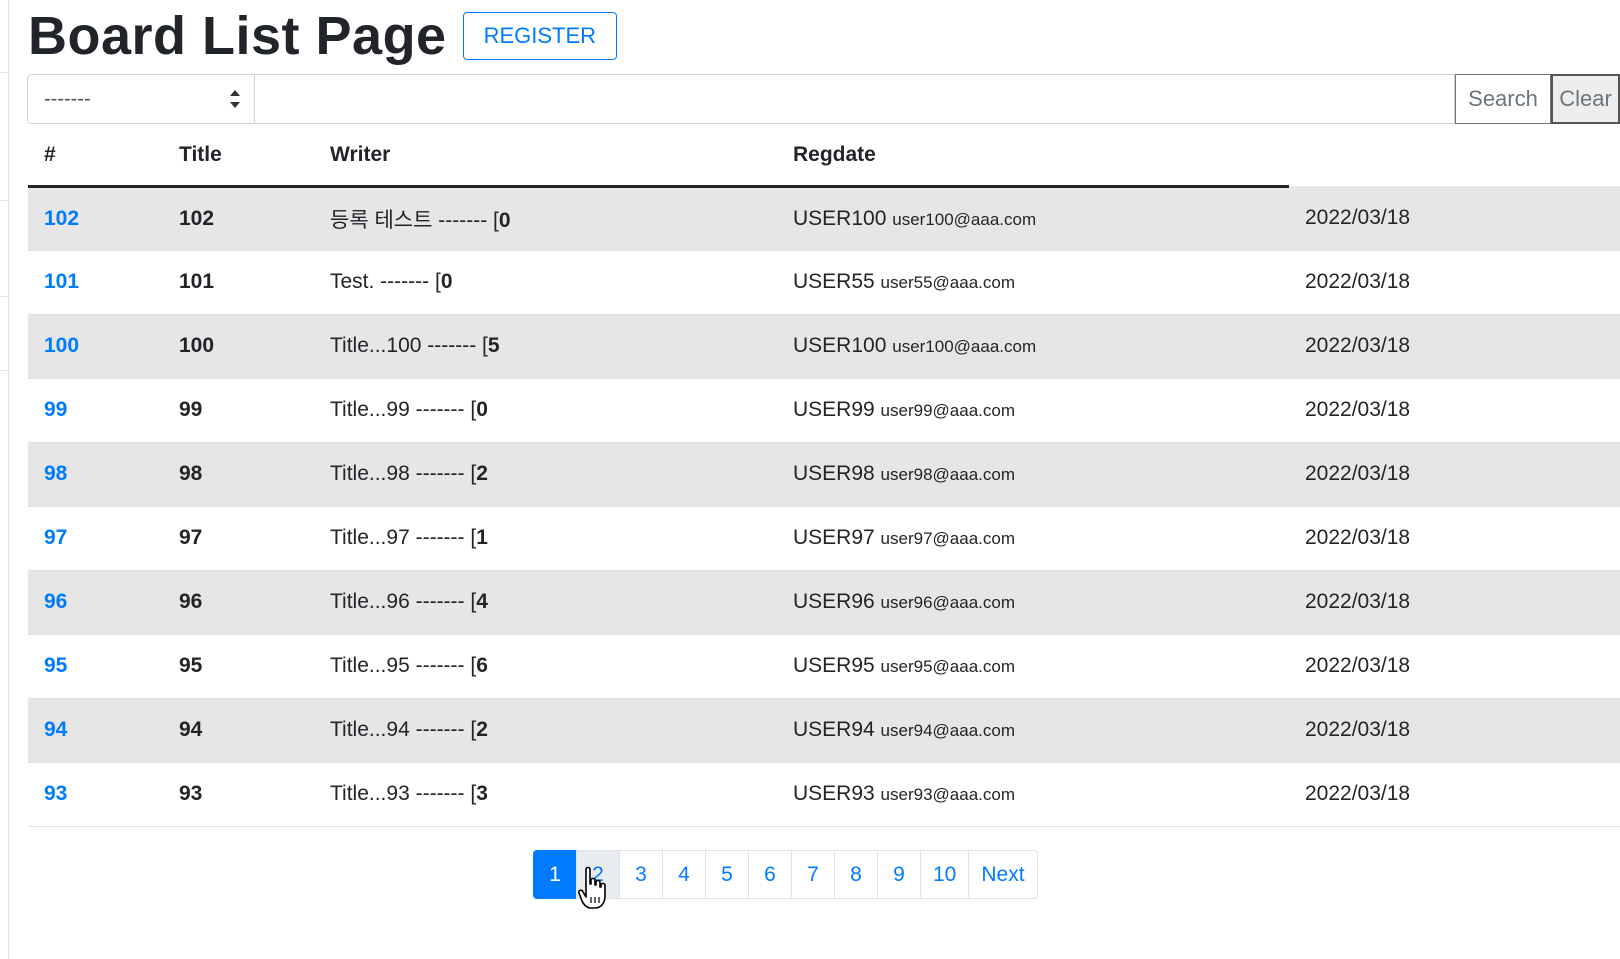 Image resolution: width=1620 pixels, height=959 pixels. Describe the element at coordinates (813, 874) in the screenshot. I see `page-link-7: 7` at that location.